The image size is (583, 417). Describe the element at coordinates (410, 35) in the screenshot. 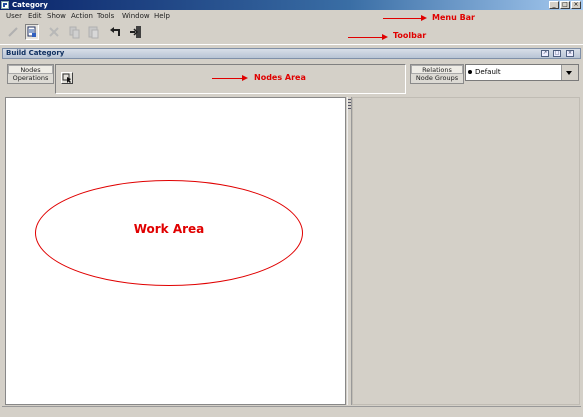

I see `toolbar-annotation: Toolbar` at that location.